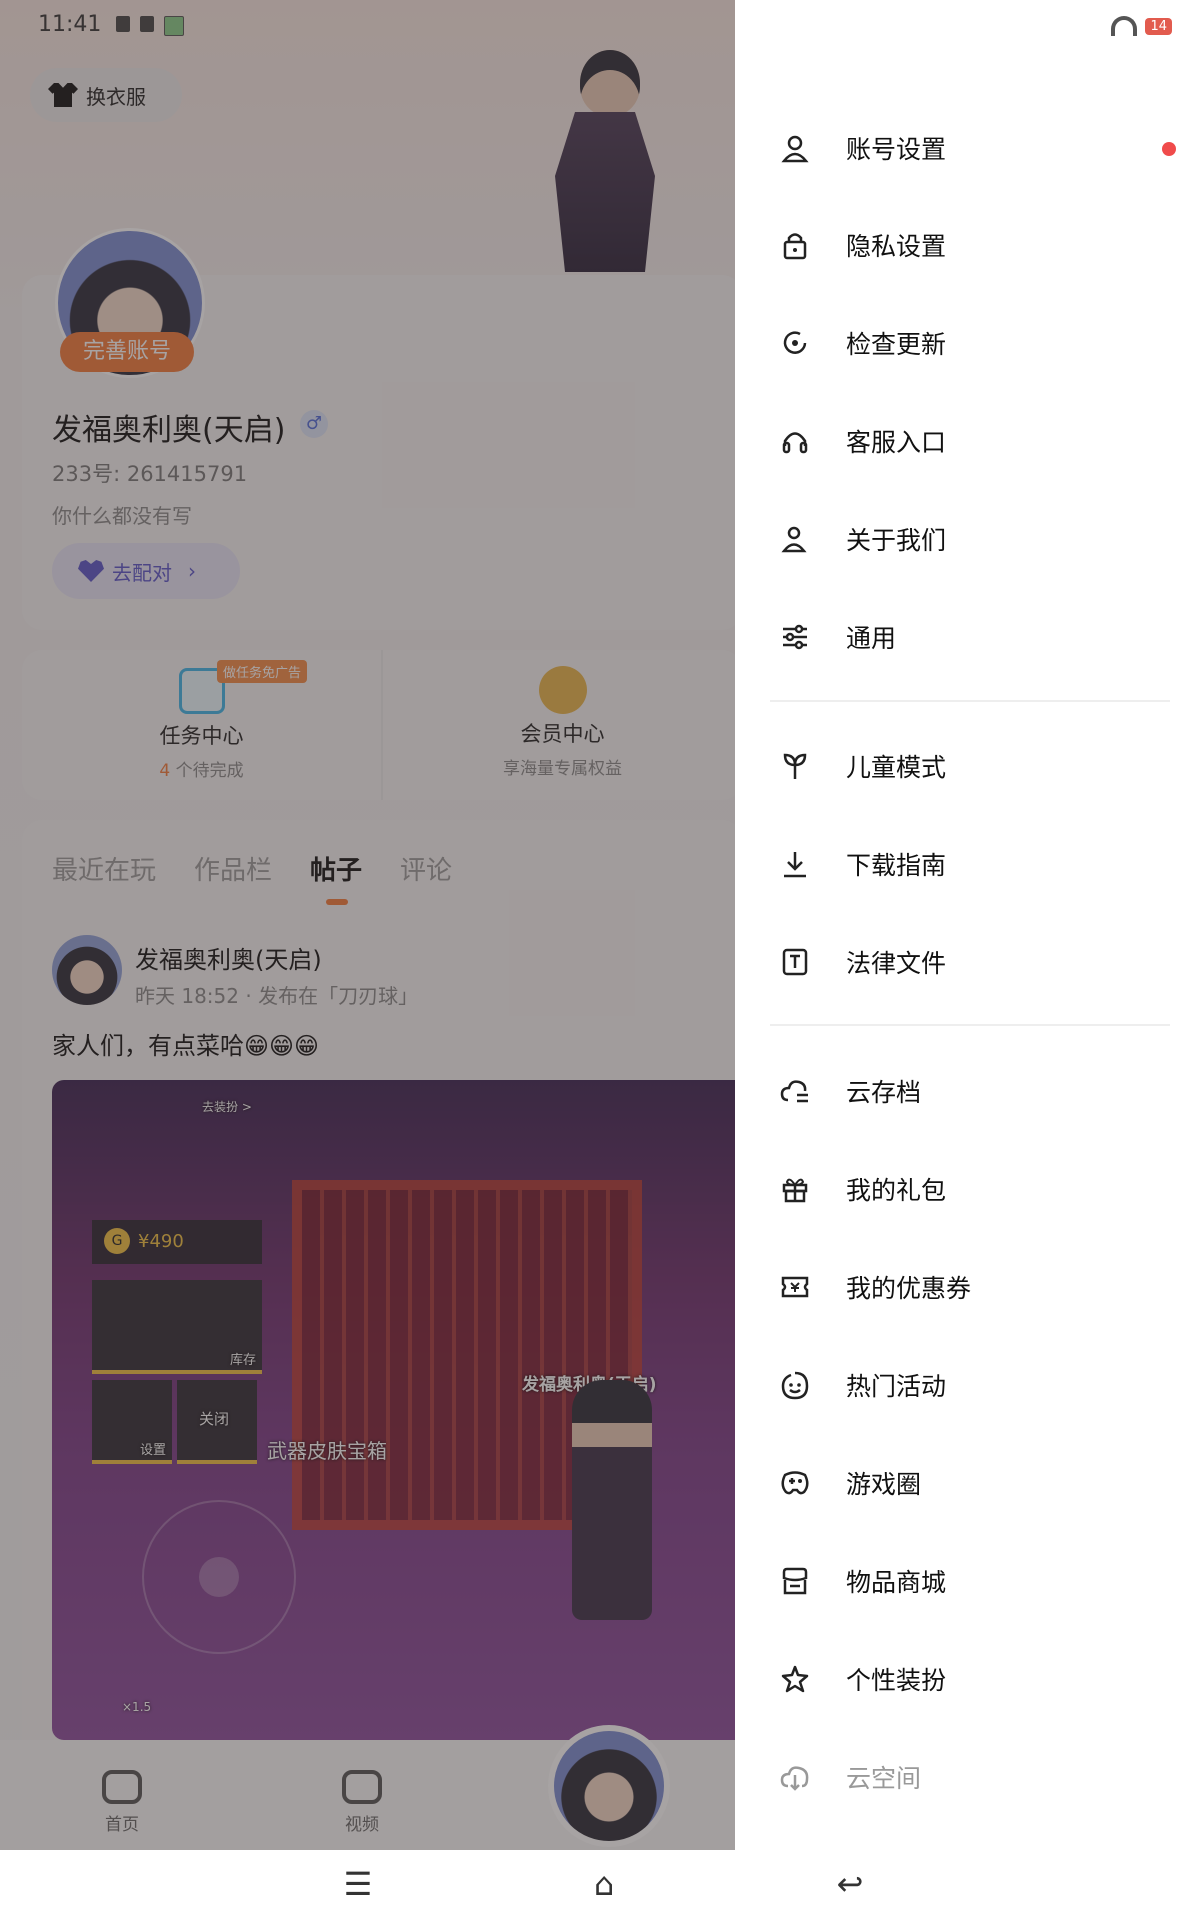  I want to click on user-id: 233号: 261415791, so click(150, 474).